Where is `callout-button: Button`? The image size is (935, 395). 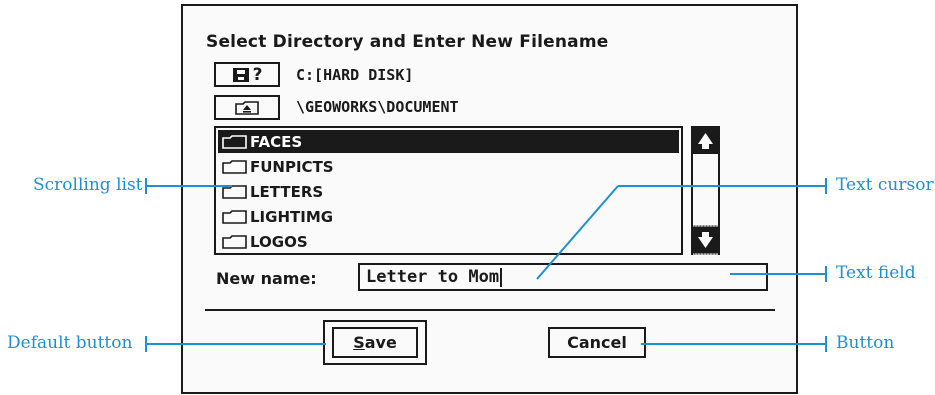
callout-button: Button is located at coordinates (865, 343).